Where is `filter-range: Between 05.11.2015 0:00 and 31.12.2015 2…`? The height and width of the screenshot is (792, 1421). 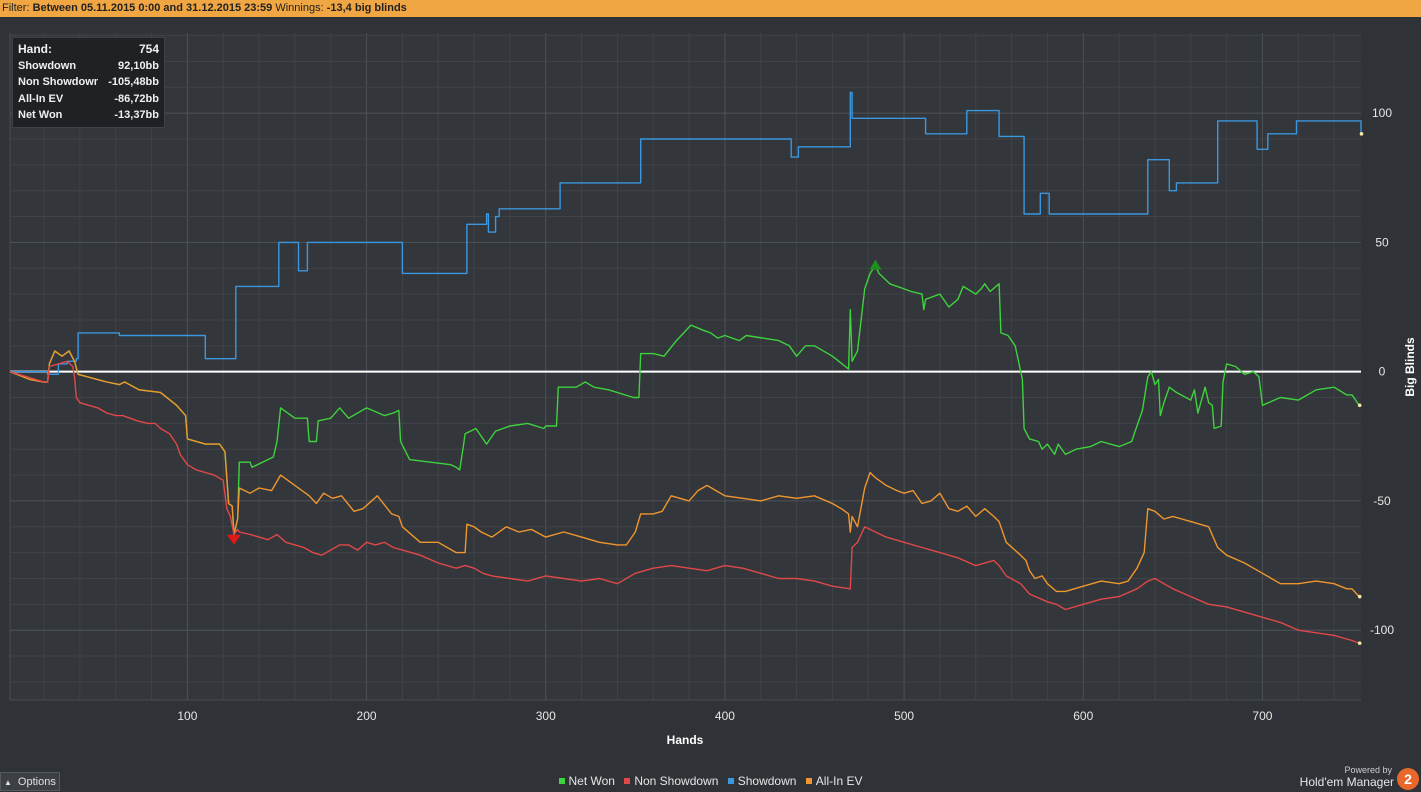 filter-range: Between 05.11.2015 0:00 and 31.12.2015 2… is located at coordinates (152, 8).